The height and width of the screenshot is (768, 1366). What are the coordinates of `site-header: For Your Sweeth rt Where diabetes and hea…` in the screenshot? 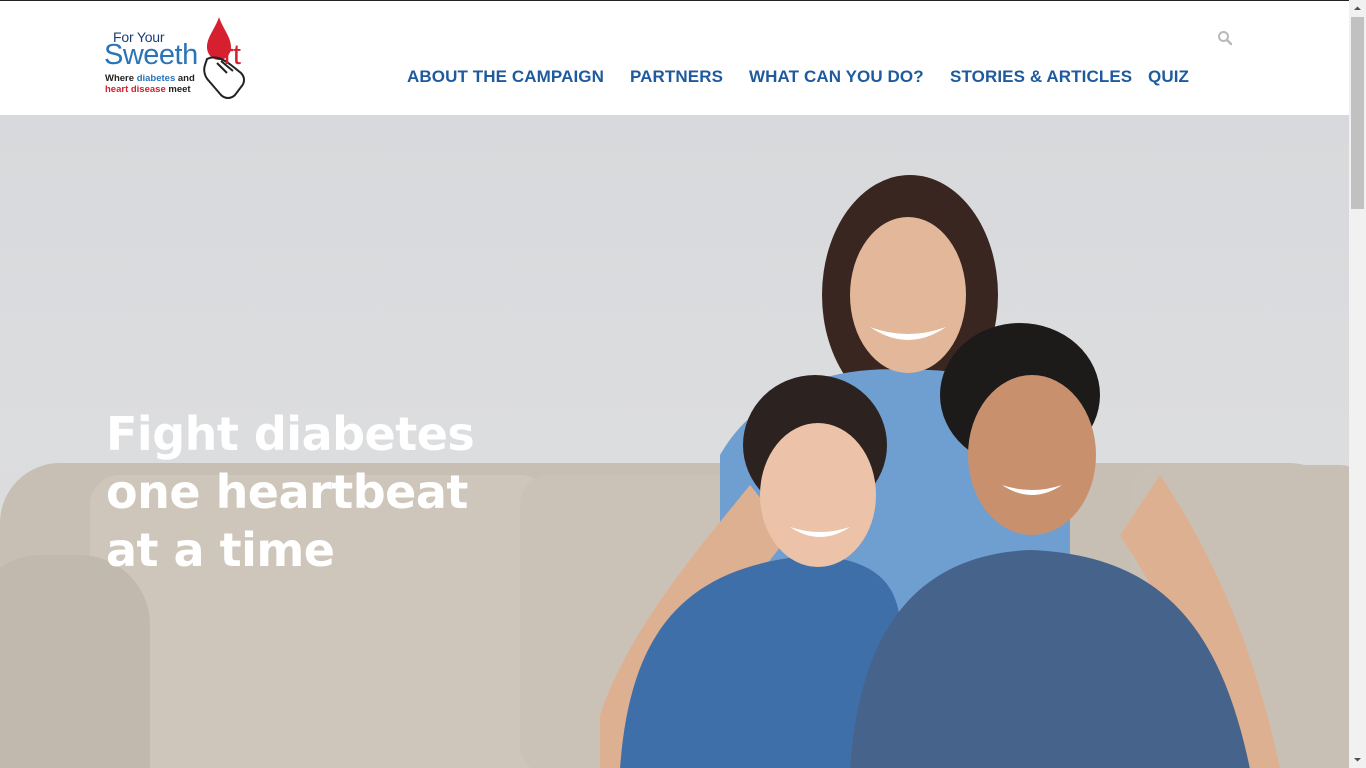 It's located at (674, 58).